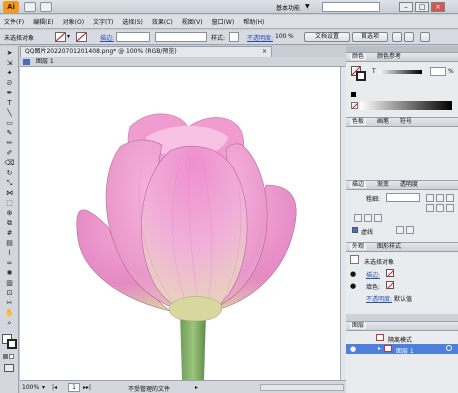  Describe the element at coordinates (402, 338) in the screenshot. I see `layer-row: 隔离模式` at that location.